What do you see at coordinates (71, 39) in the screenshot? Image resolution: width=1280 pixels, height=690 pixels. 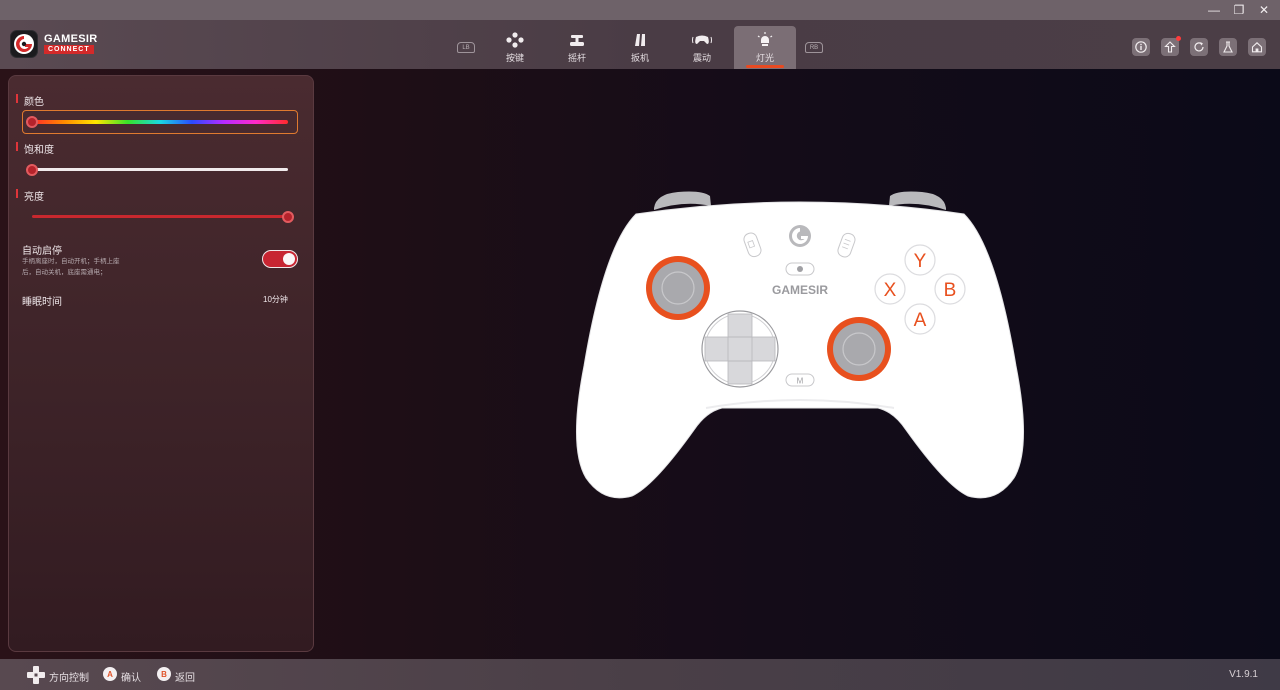 I see `brand-name: GAMESIR` at bounding box center [71, 39].